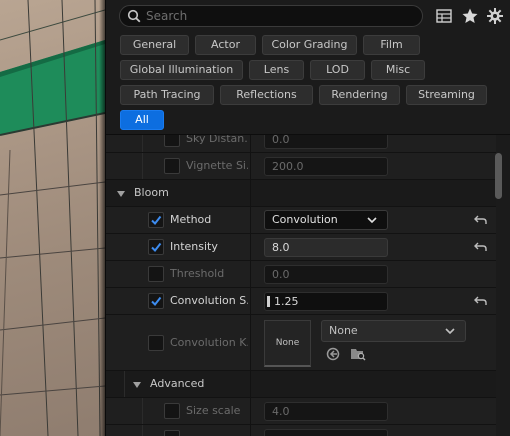 The height and width of the screenshot is (436, 510). Describe the element at coordinates (358, 354) in the screenshot. I see `browse-asset-icon` at that location.